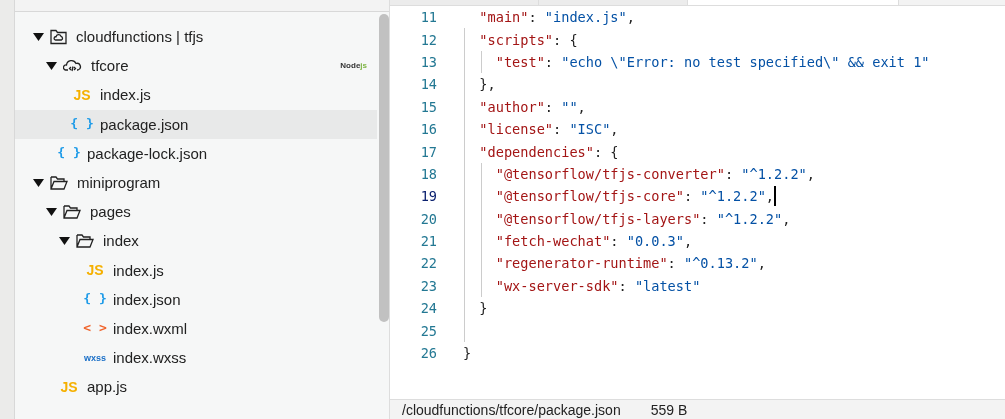 This screenshot has height=419, width=1005. I want to click on line-number: 16, so click(428, 129).